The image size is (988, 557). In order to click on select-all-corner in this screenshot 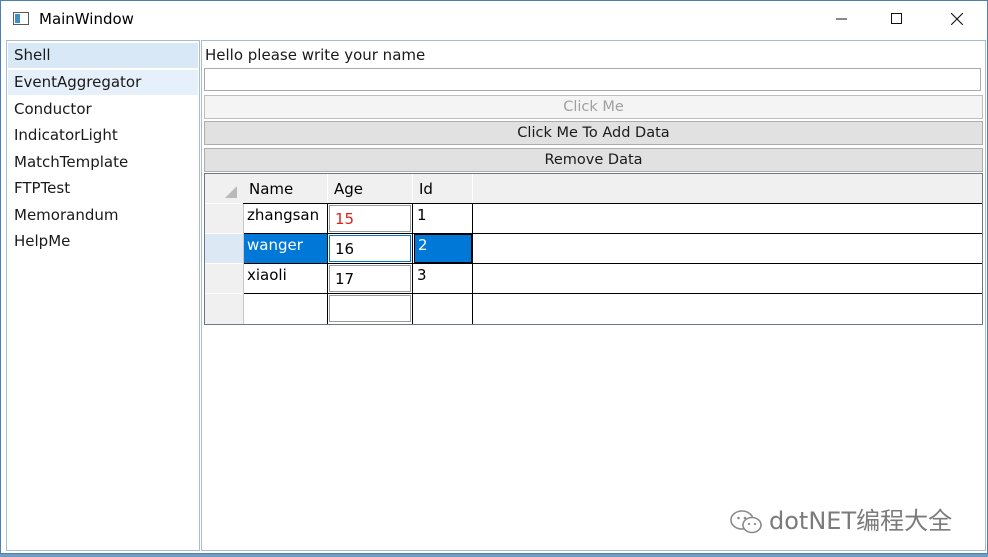, I will do `click(224, 188)`.